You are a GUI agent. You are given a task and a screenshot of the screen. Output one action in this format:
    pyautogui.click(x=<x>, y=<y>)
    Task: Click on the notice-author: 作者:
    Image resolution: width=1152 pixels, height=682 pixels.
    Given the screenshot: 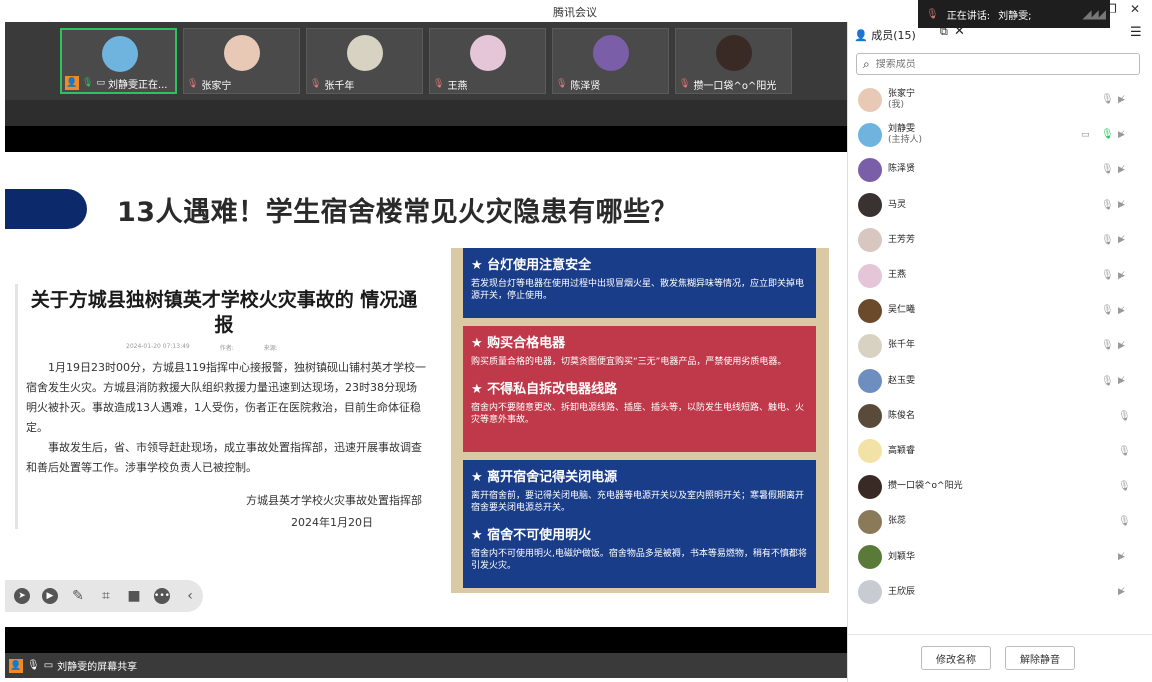 What is the action you would take?
    pyautogui.click(x=226, y=348)
    